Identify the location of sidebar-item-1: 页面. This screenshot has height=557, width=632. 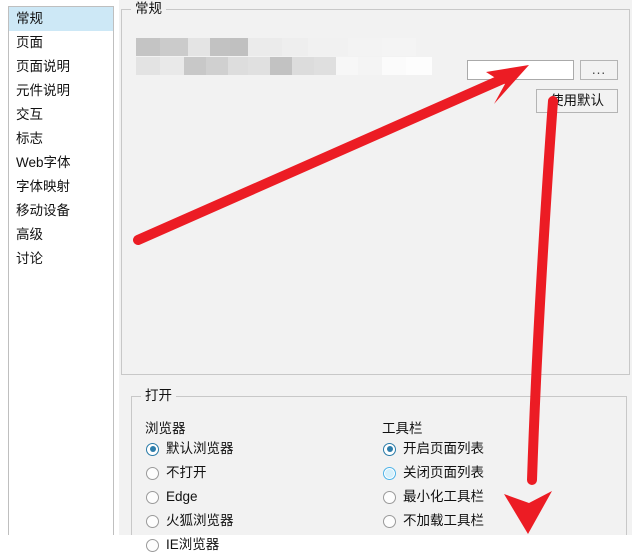
(61, 43).